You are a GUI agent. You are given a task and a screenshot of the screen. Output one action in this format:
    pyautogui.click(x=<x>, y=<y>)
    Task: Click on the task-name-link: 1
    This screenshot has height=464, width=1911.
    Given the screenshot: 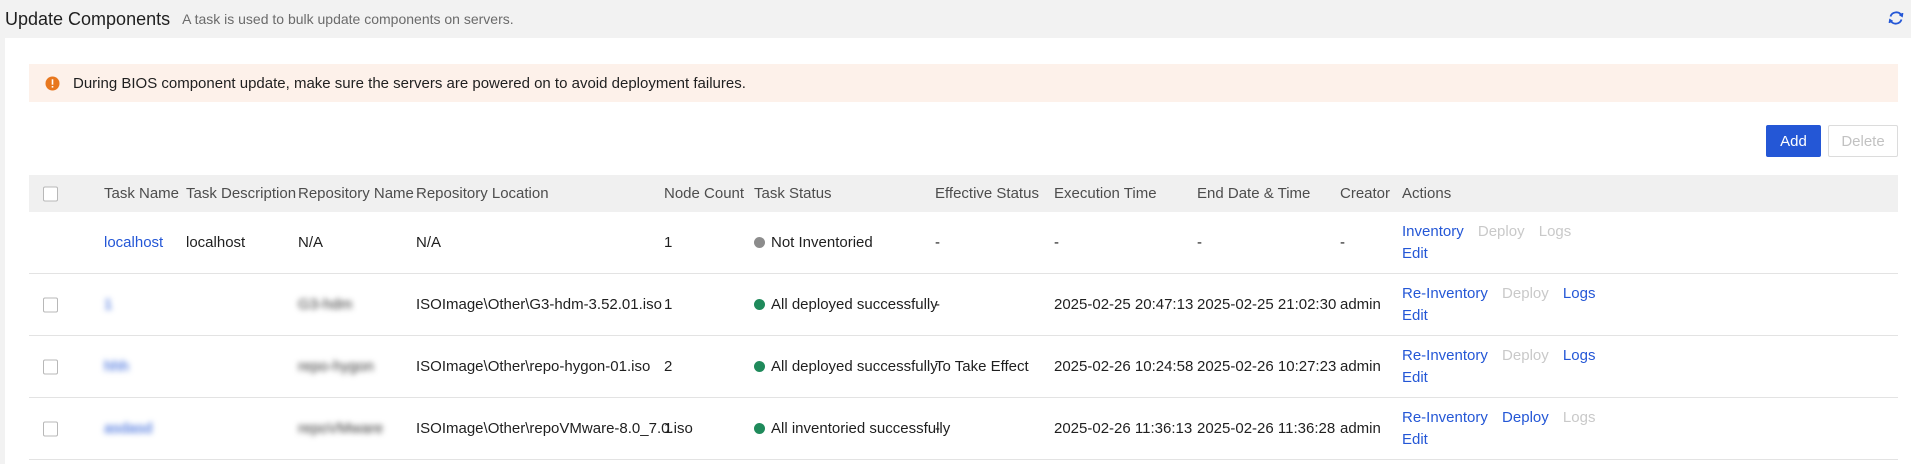 What is the action you would take?
    pyautogui.click(x=108, y=304)
    